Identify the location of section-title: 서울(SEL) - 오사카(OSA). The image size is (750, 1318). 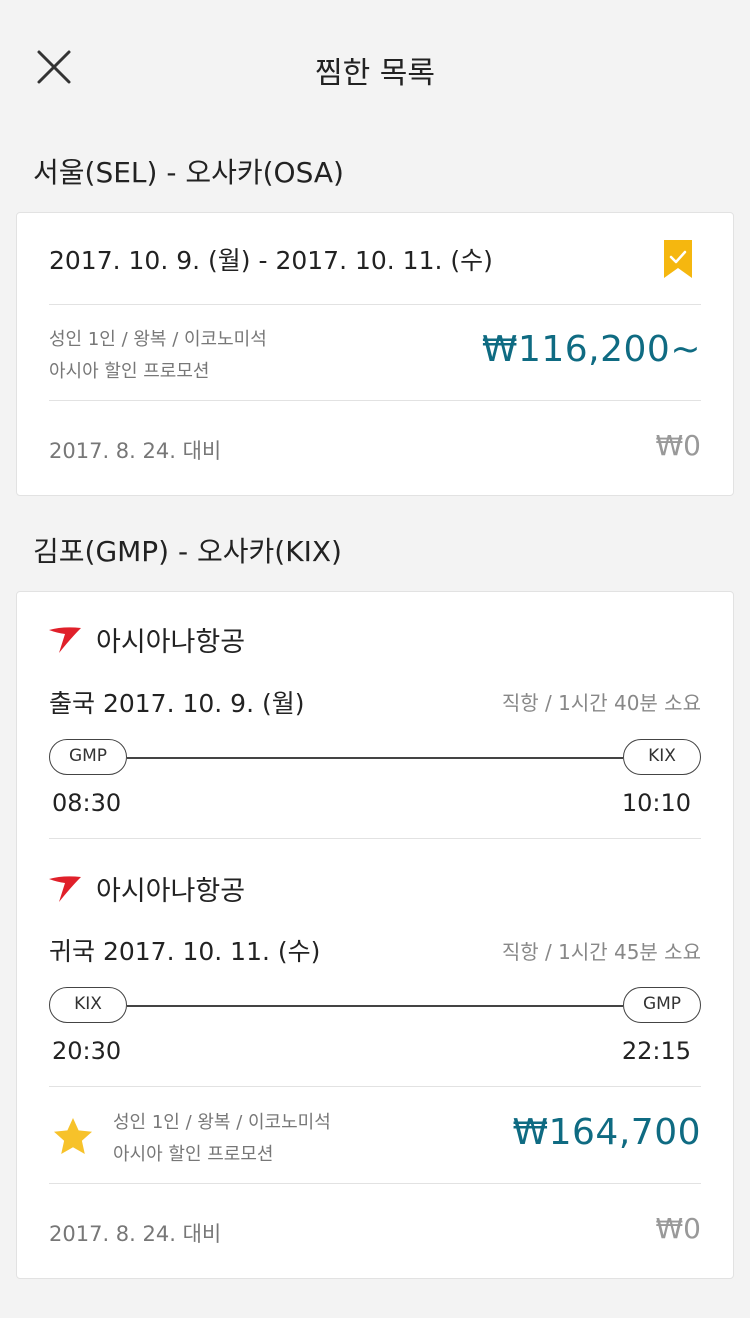
(188, 172).